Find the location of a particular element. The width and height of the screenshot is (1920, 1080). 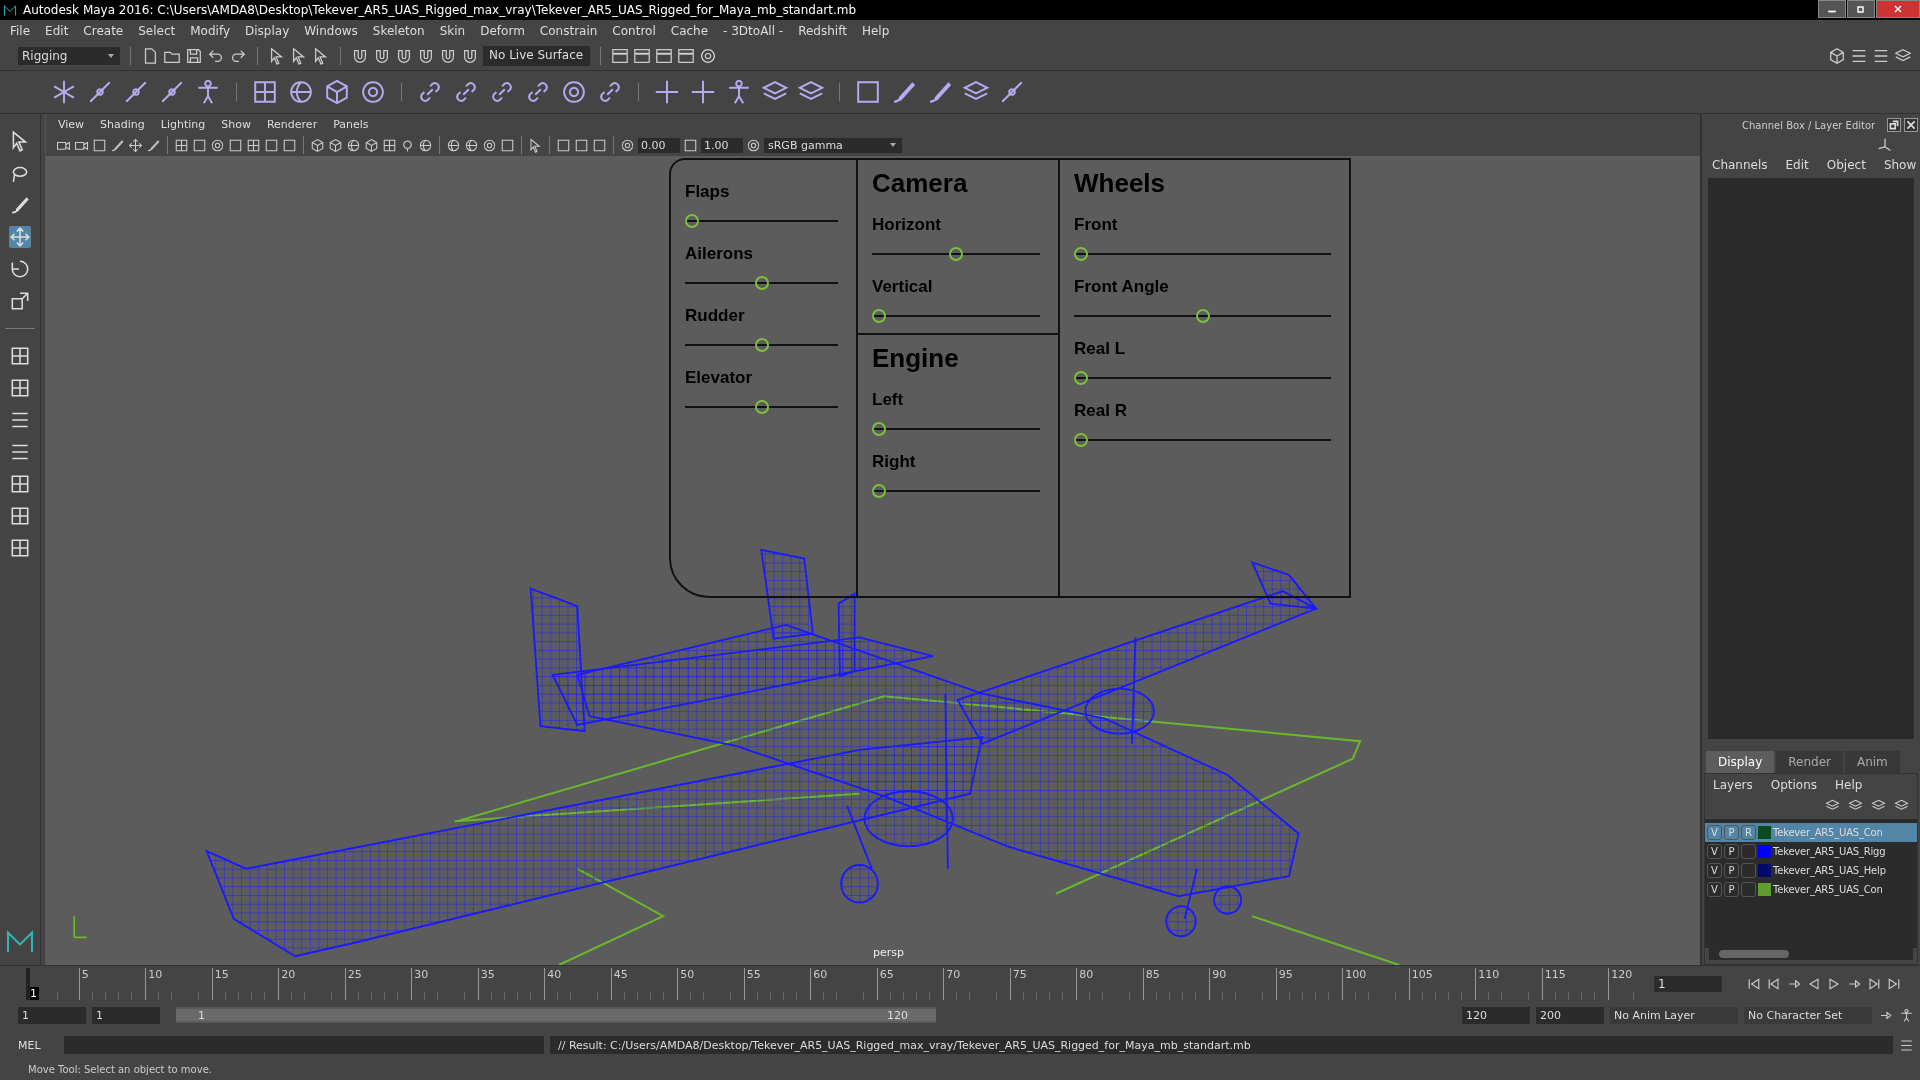

tab: Render is located at coordinates (1809, 762).